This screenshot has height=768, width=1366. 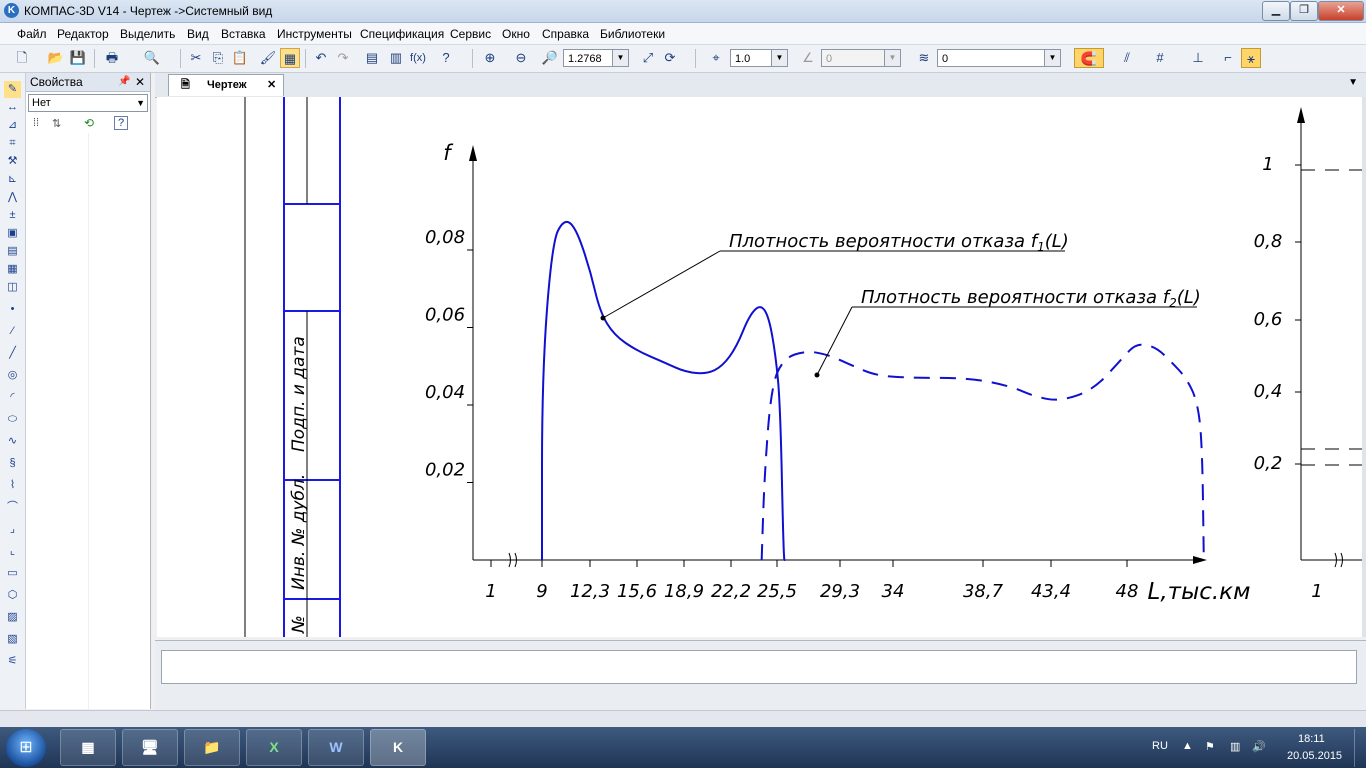 What do you see at coordinates (88, 103) in the screenshot?
I see `object-type-select: Нет ▼` at bounding box center [88, 103].